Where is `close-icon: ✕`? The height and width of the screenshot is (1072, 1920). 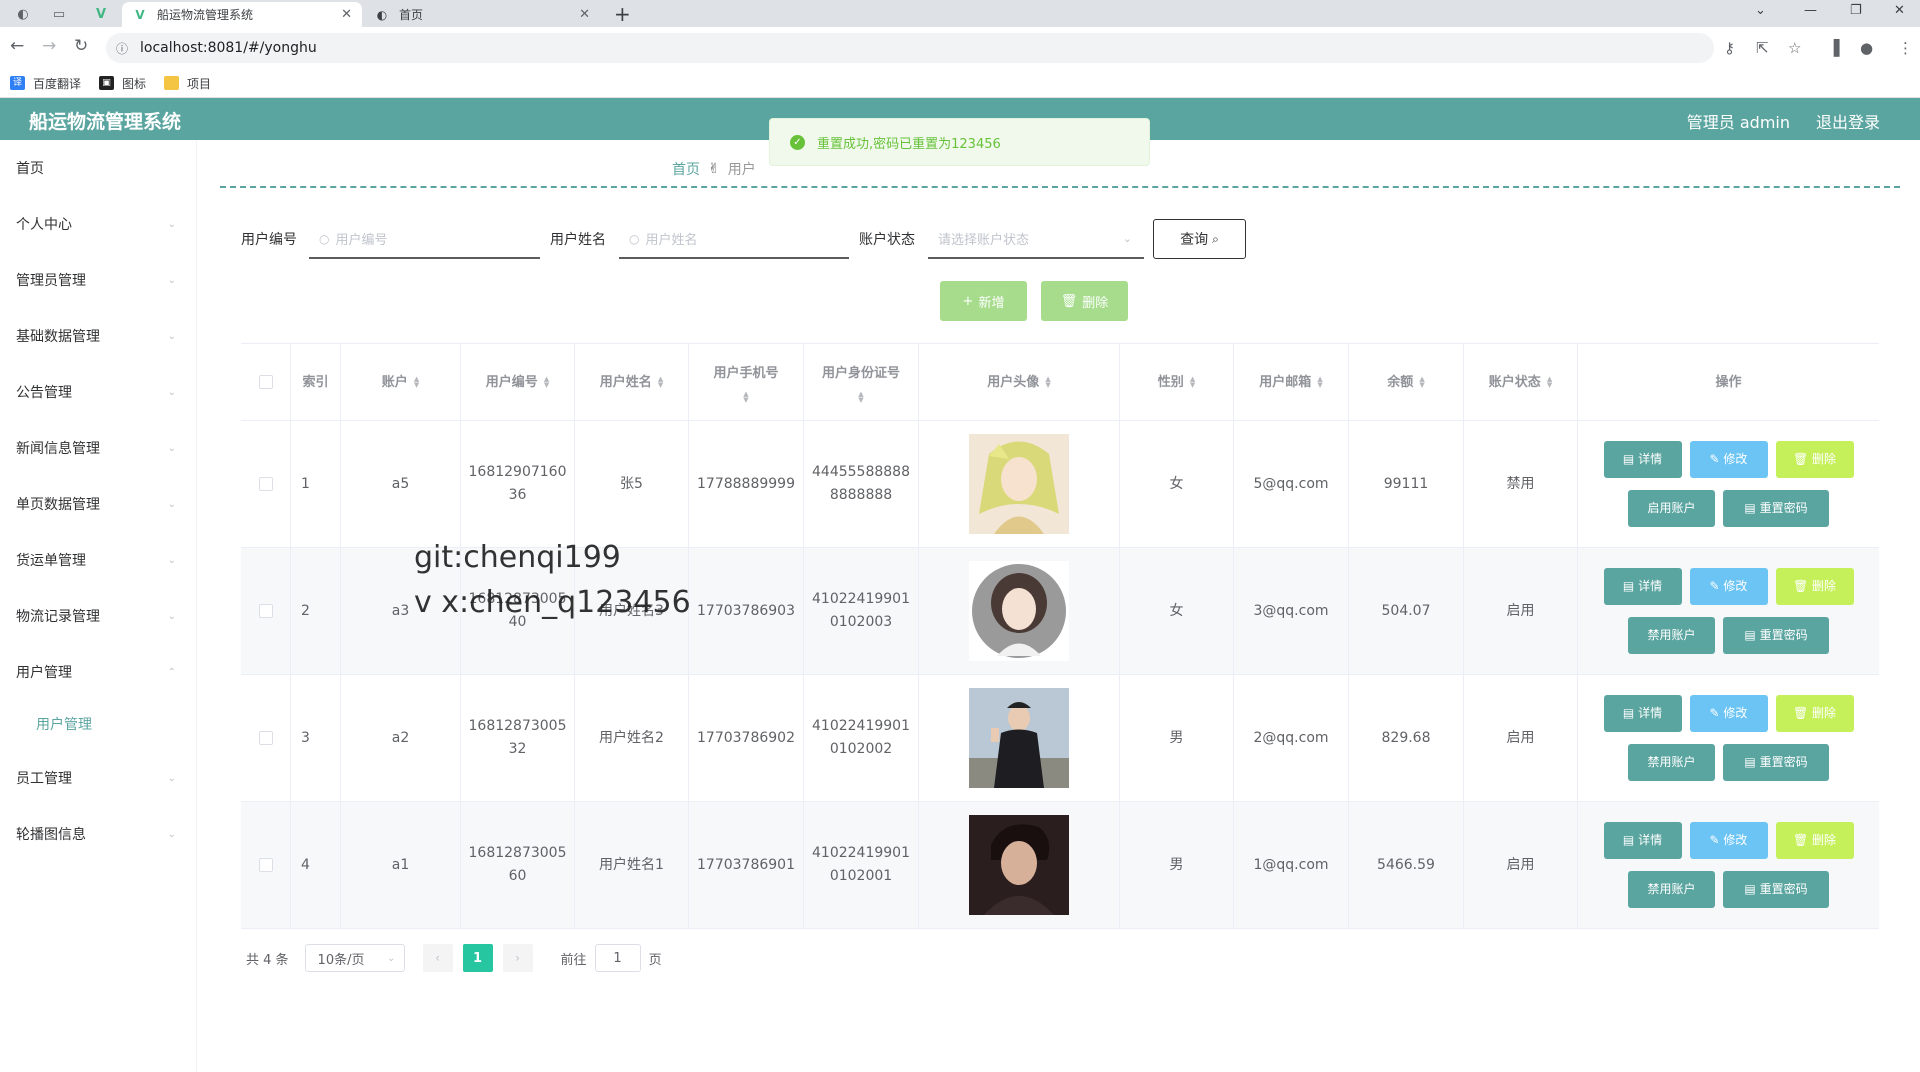
close-icon: ✕ is located at coordinates (346, 14).